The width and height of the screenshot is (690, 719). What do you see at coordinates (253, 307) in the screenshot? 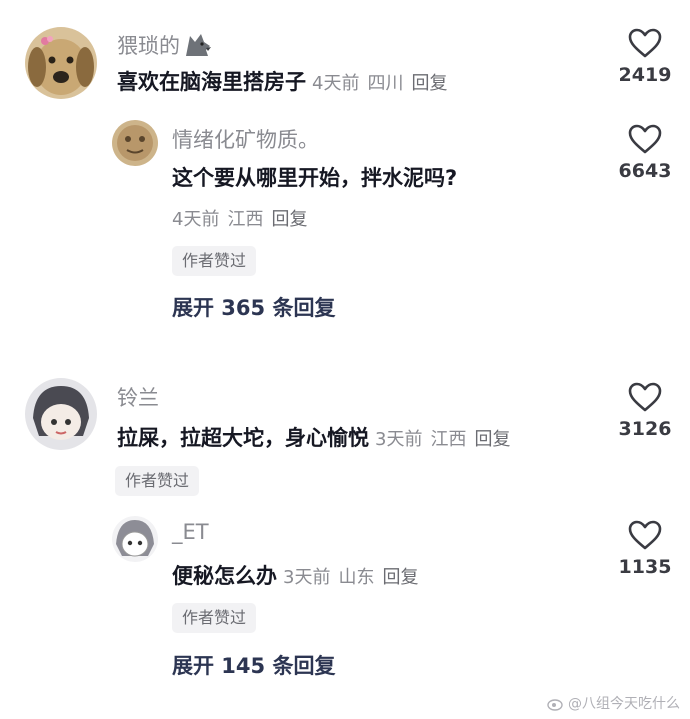
I see `expand-replies-button: 展开 365 条回复` at bounding box center [253, 307].